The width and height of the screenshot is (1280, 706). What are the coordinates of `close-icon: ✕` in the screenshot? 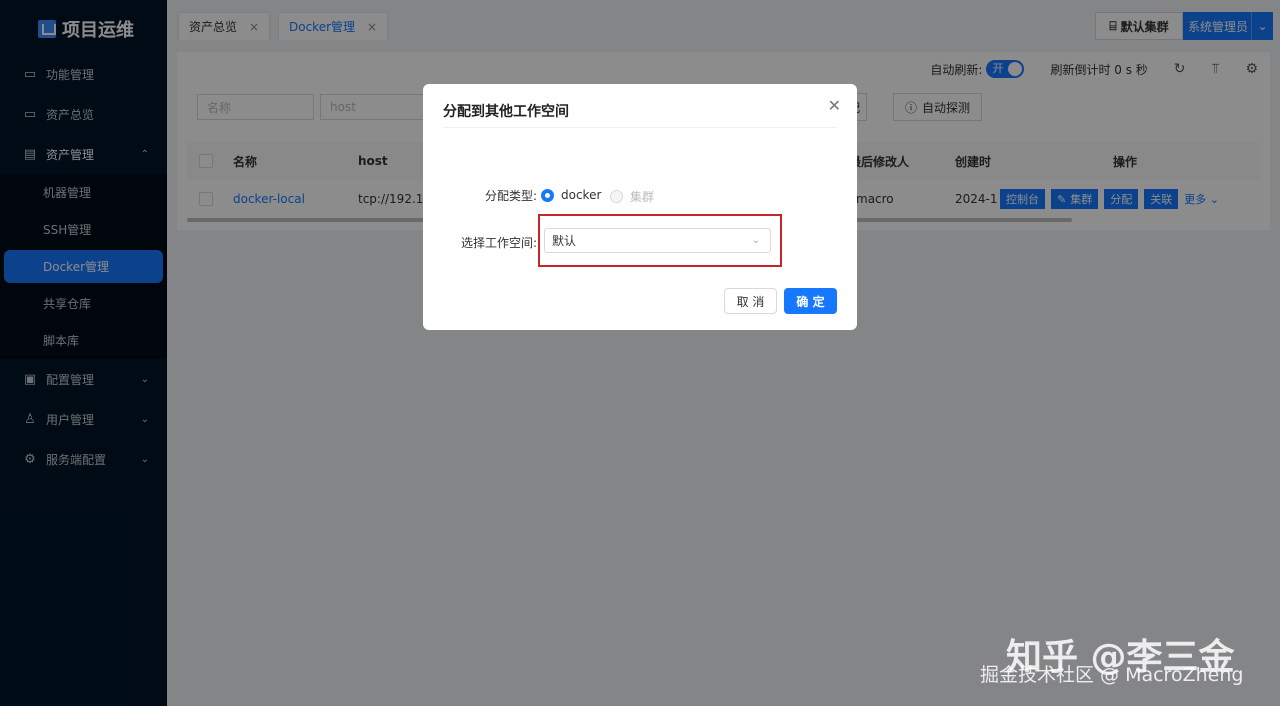 It's located at (834, 105).